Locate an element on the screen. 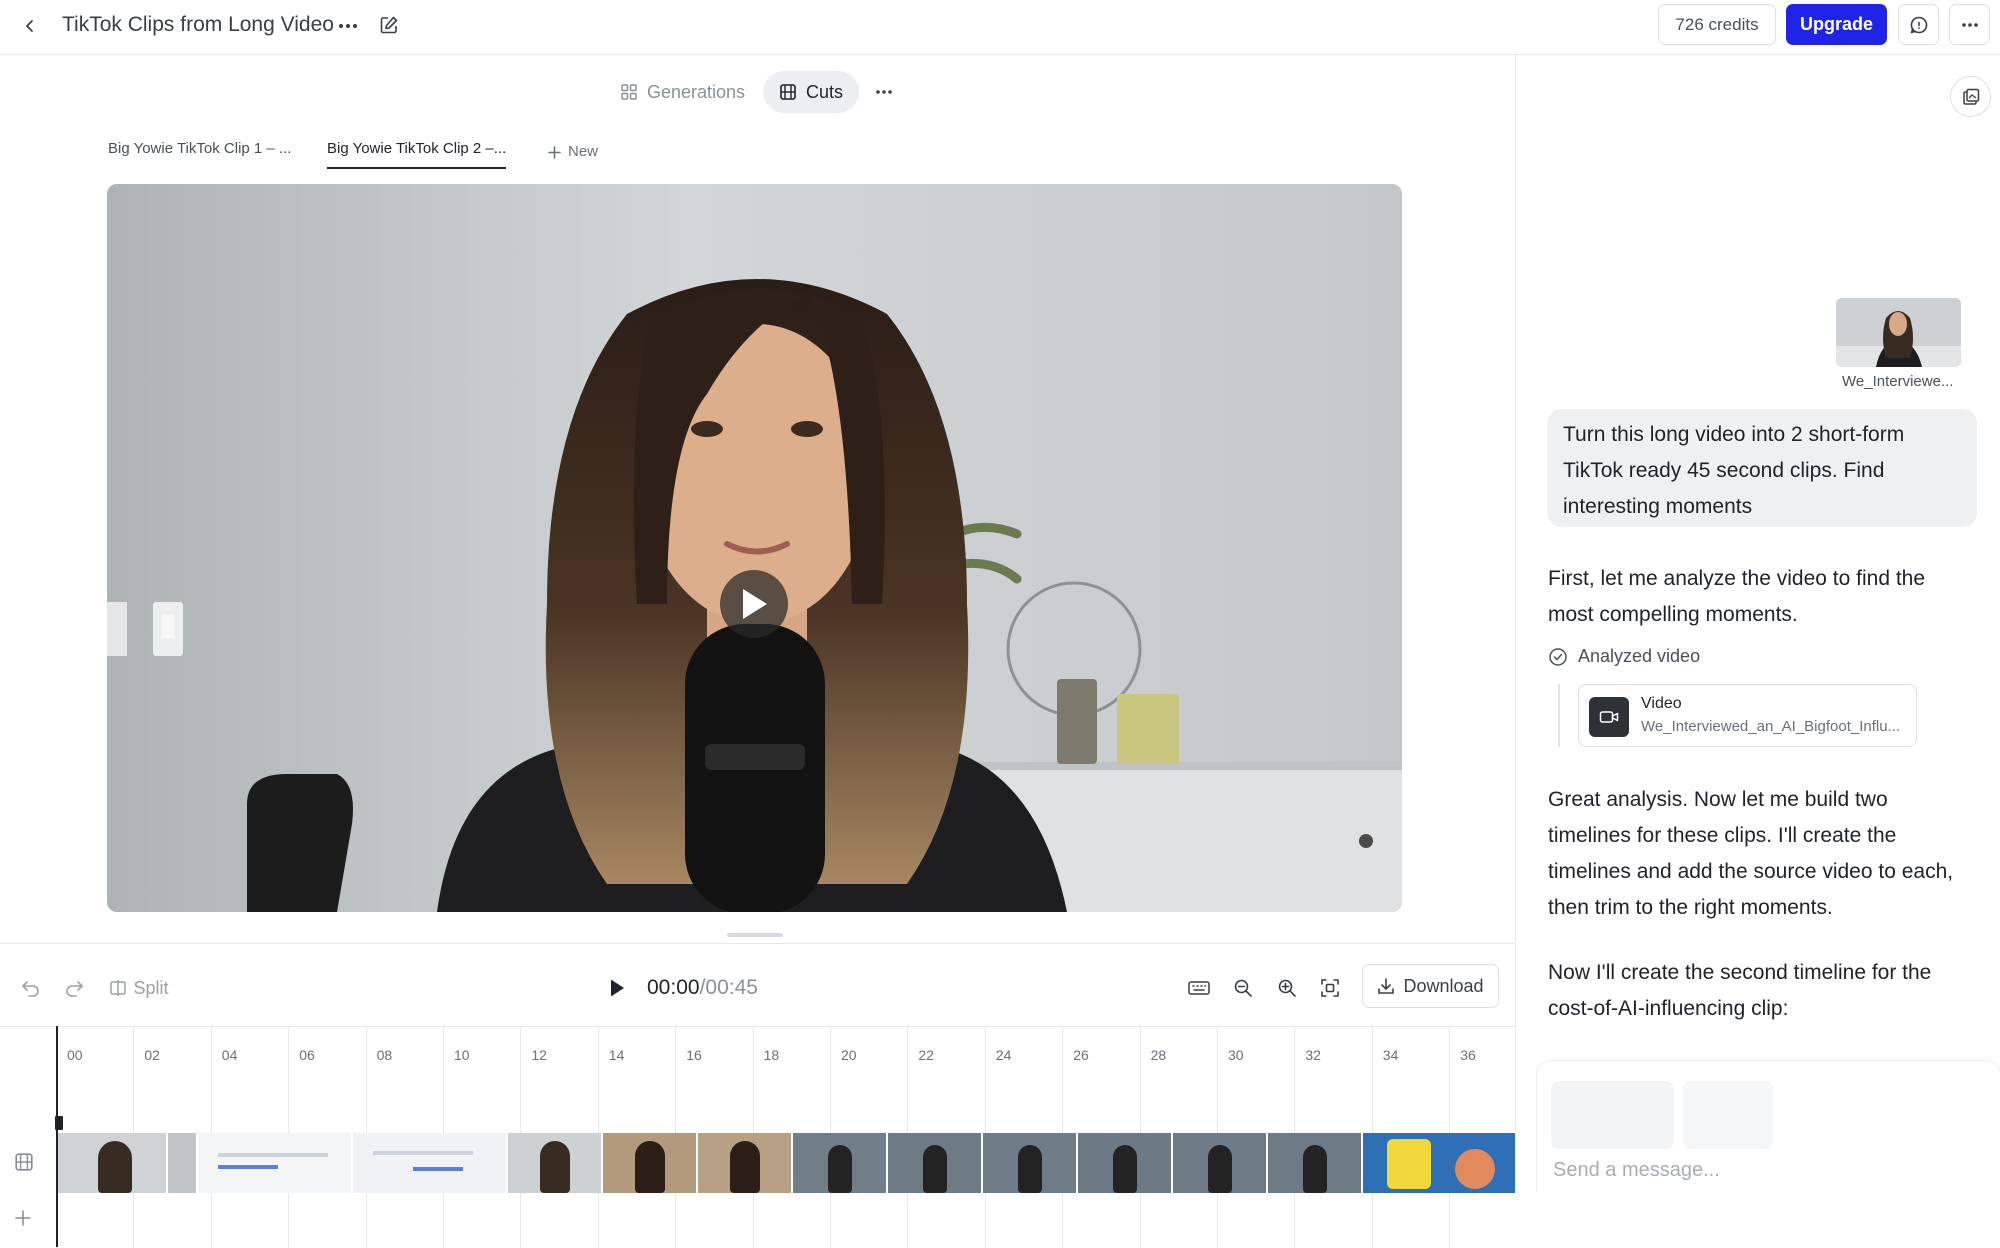 This screenshot has height=1248, width=2000. back-button is located at coordinates (30, 26).